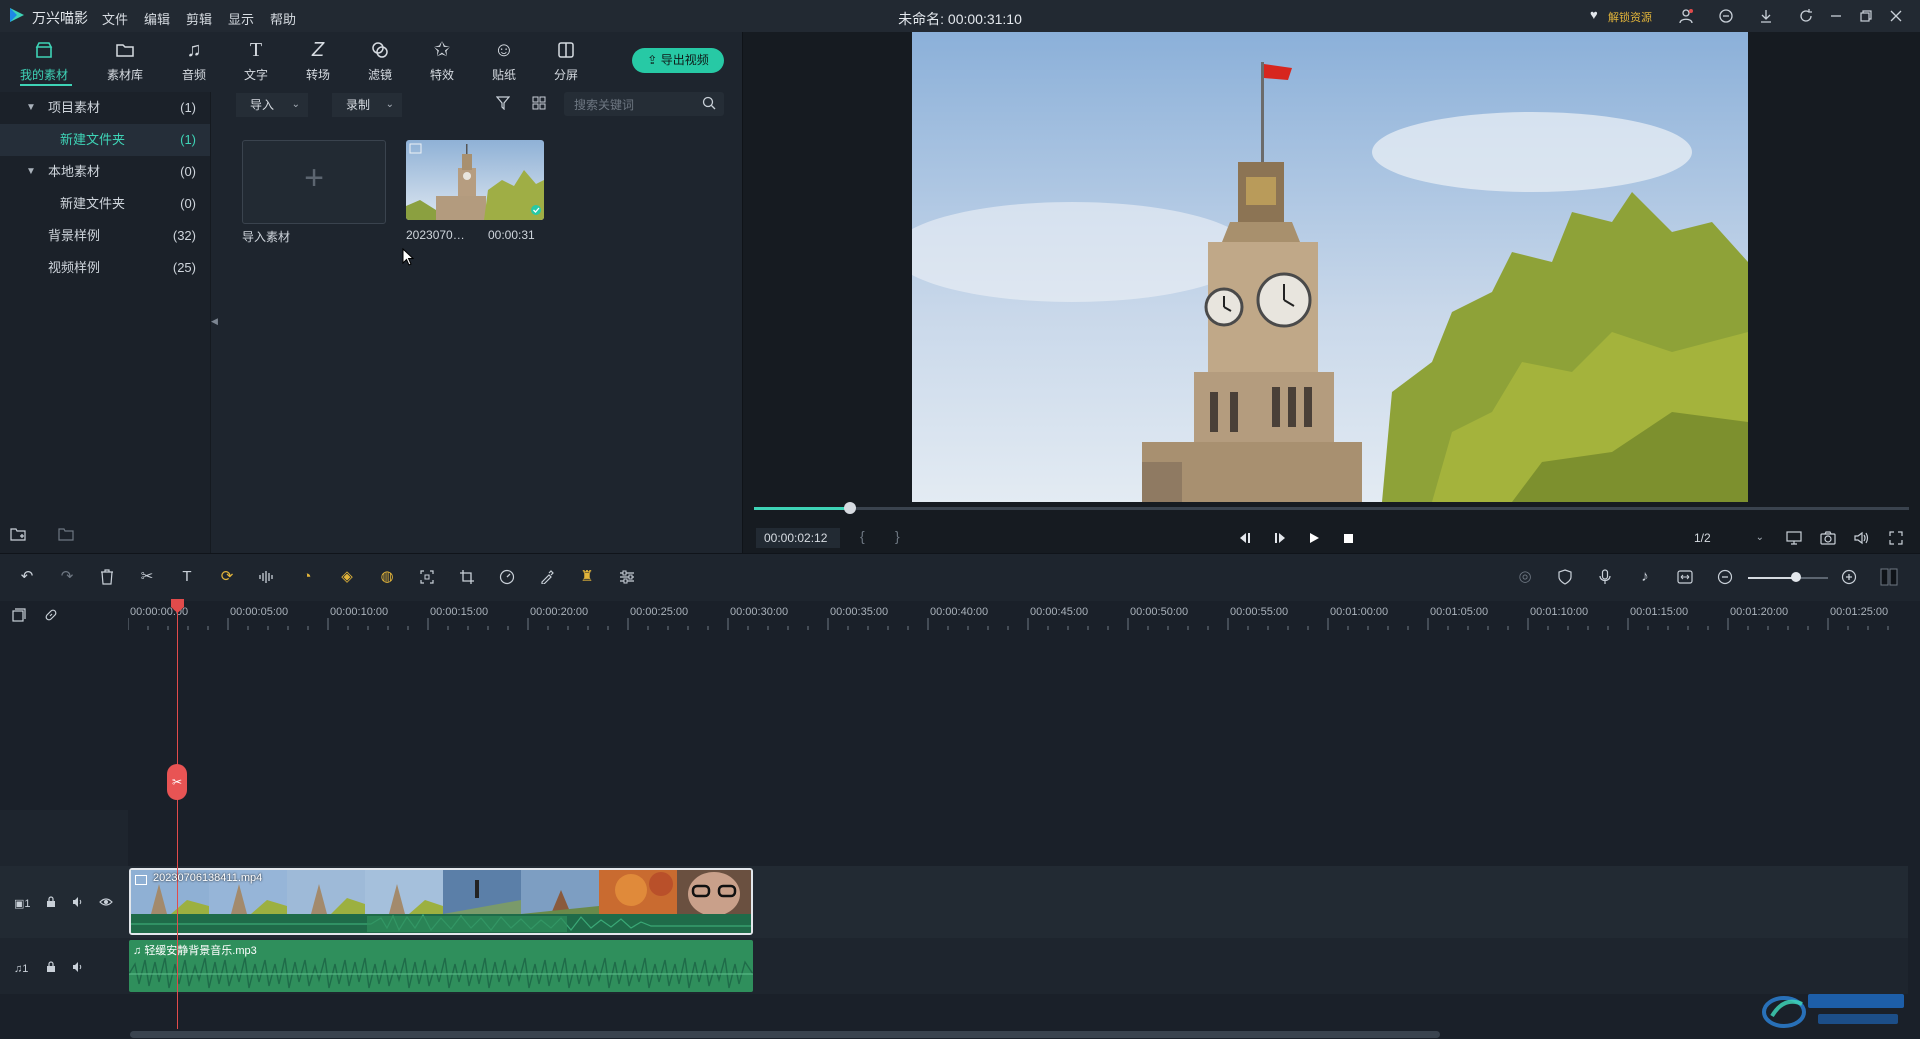  What do you see at coordinates (1726, 16) in the screenshot?
I see `feedback-icon` at bounding box center [1726, 16].